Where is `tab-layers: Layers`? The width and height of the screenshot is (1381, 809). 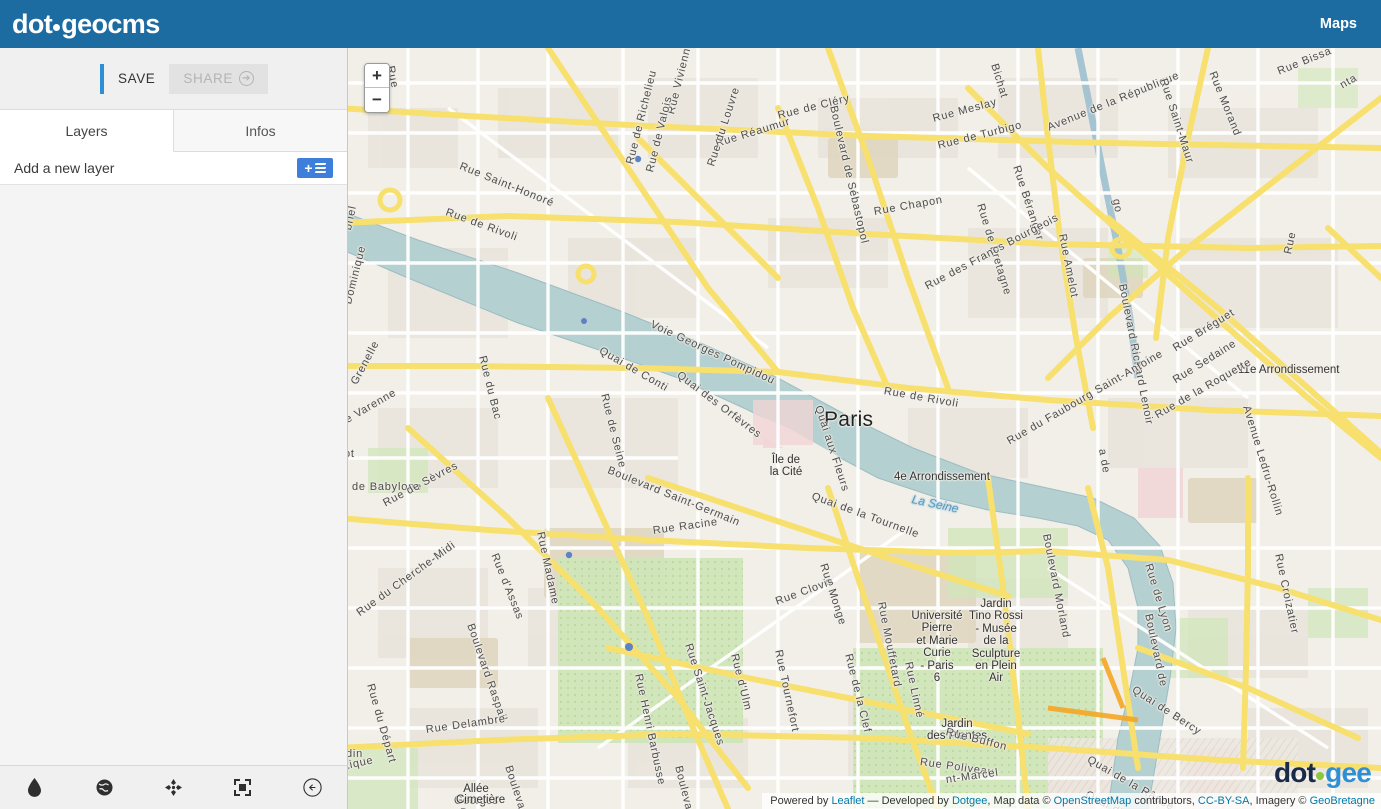 tab-layers: Layers is located at coordinates (87, 131).